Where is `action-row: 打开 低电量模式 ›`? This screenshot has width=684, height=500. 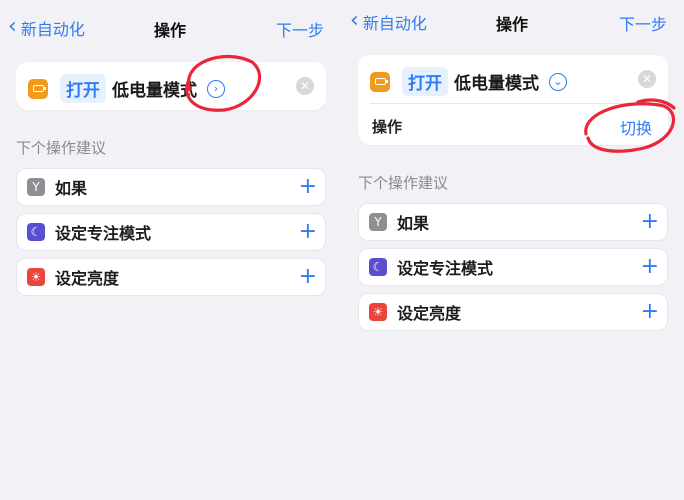
action-row: 打开 低电量模式 › is located at coordinates (177, 88).